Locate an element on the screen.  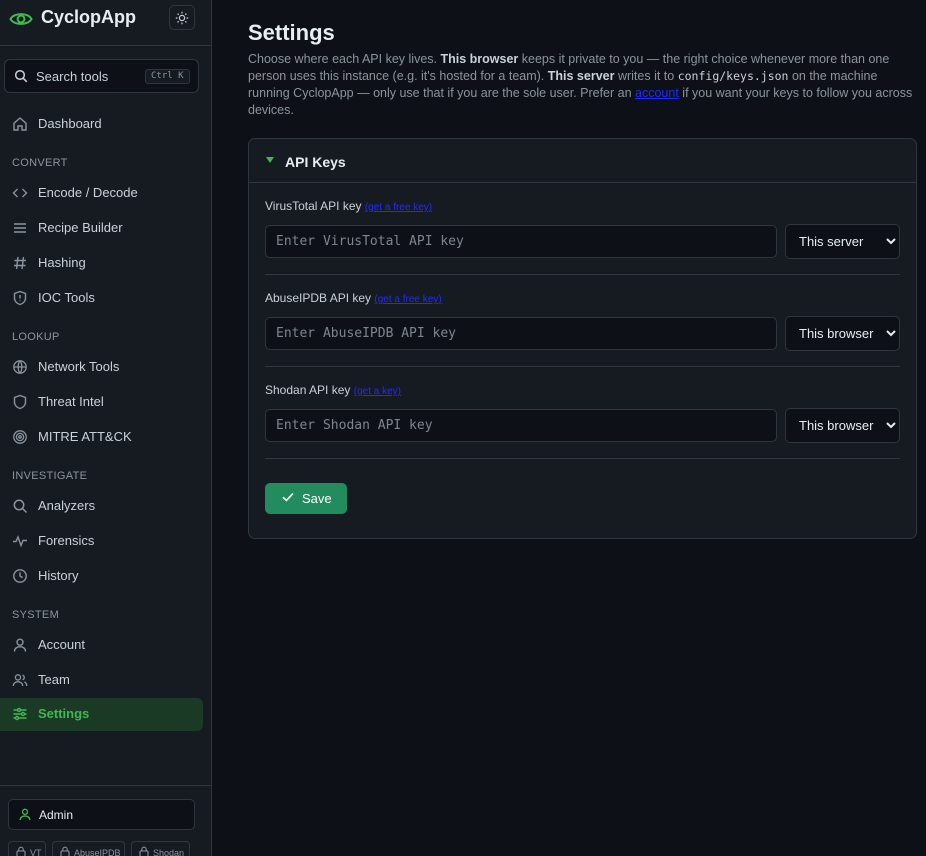
sidebar-item-hashing: Hashing is located at coordinates (101, 263).